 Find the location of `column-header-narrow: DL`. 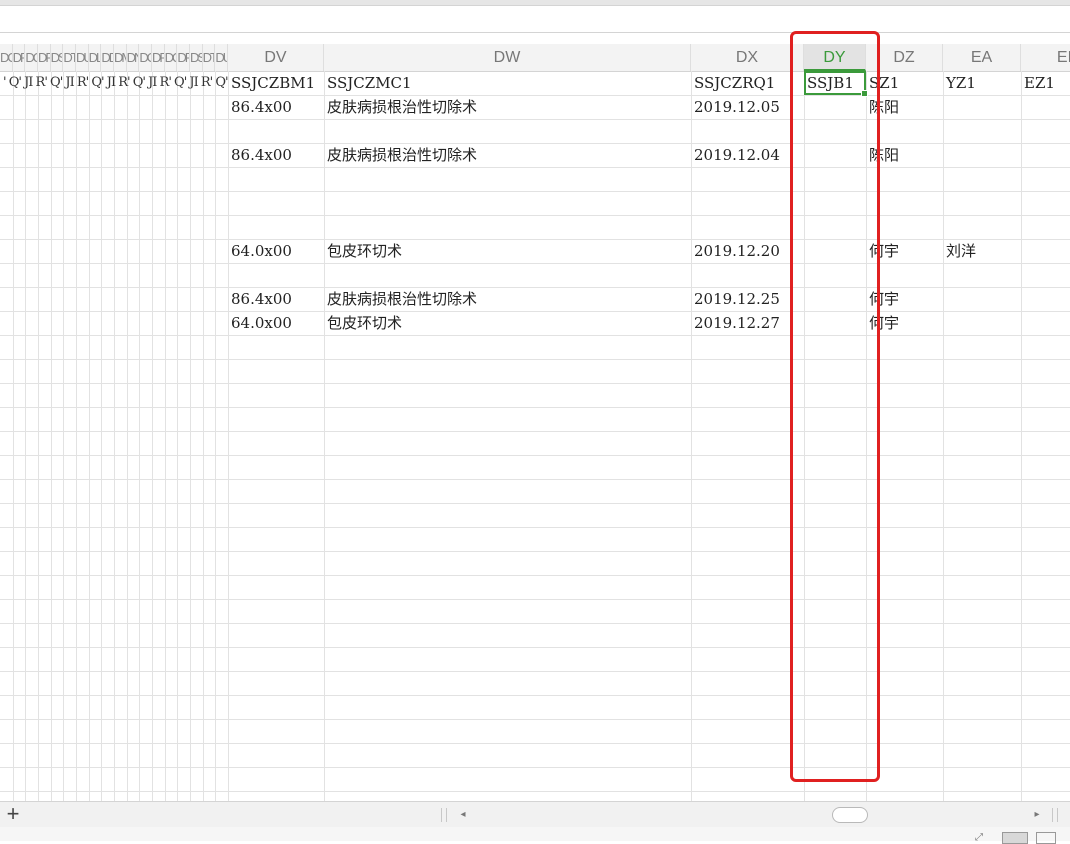

column-header-narrow: DL is located at coordinates (95, 57).